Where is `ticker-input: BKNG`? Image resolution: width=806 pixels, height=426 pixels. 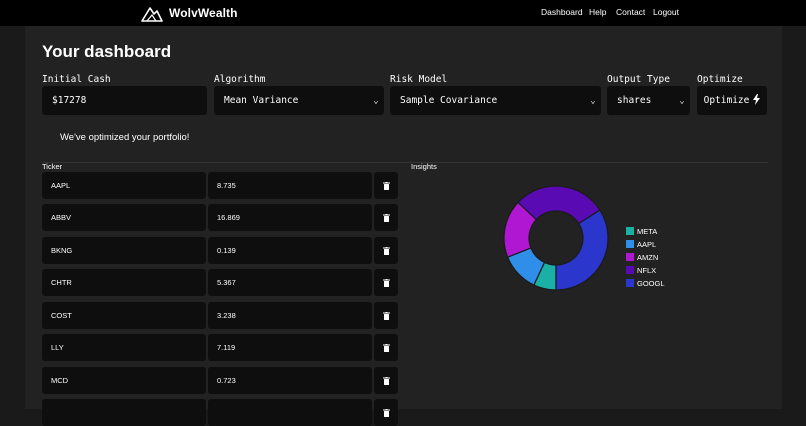 ticker-input: BKNG is located at coordinates (124, 250).